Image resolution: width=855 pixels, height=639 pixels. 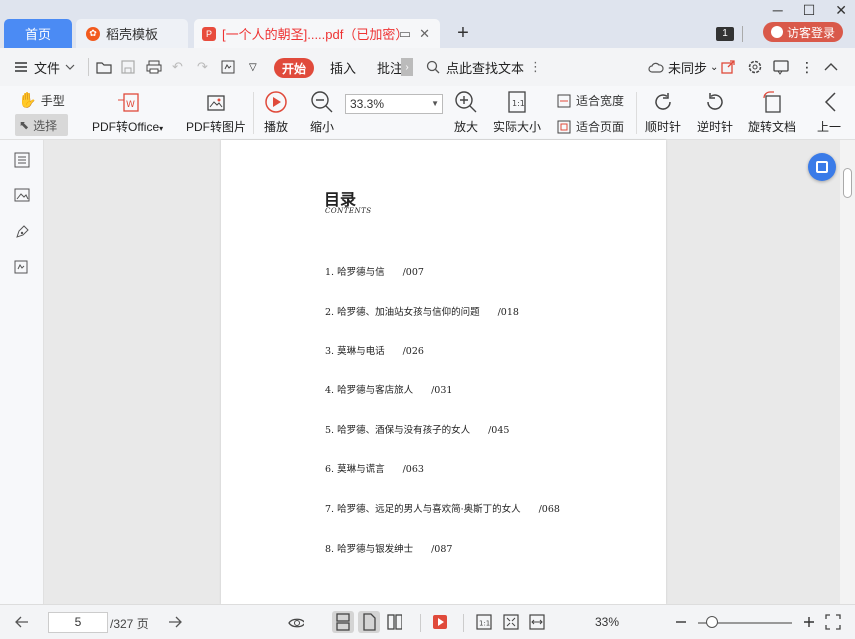 What do you see at coordinates (663, 112) in the screenshot?
I see `rotate-clockwise-button: 顺时针` at bounding box center [663, 112].